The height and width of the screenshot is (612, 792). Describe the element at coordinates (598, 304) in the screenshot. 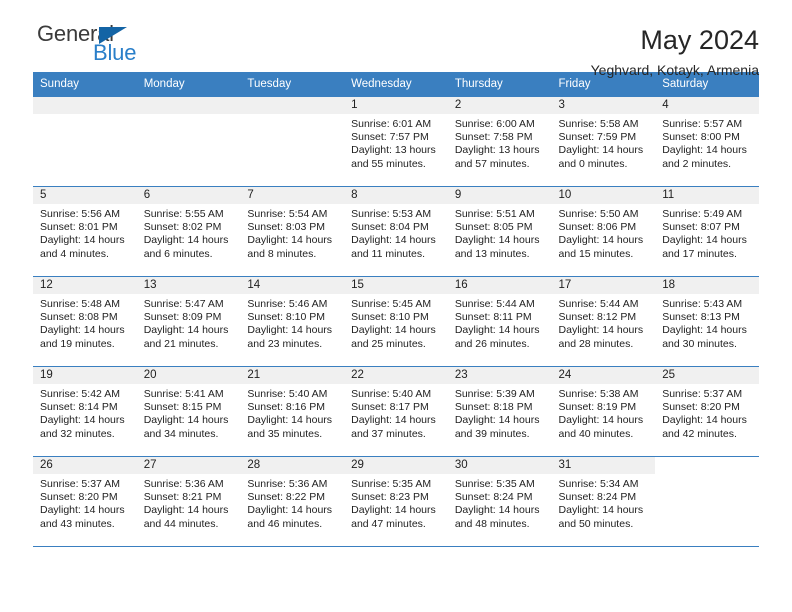

I see `sunrise-text: Sunrise: 5:44 AM` at that location.